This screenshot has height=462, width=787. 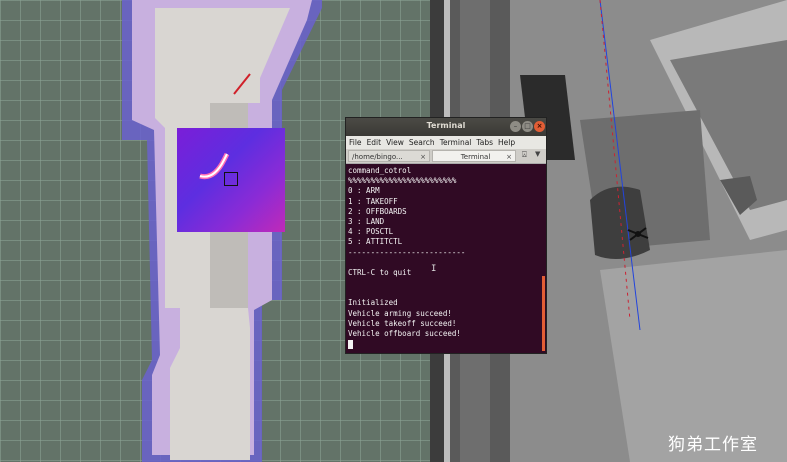 What do you see at coordinates (506, 142) in the screenshot?
I see `menu-help: Help` at bounding box center [506, 142].